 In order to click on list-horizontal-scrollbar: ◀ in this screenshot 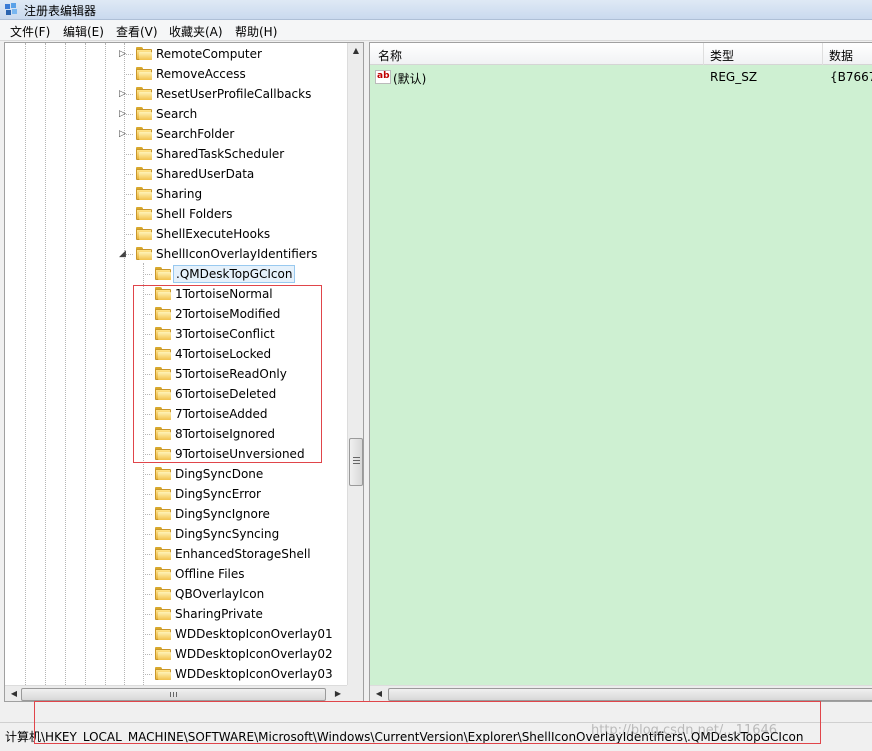, I will do `click(621, 693)`.